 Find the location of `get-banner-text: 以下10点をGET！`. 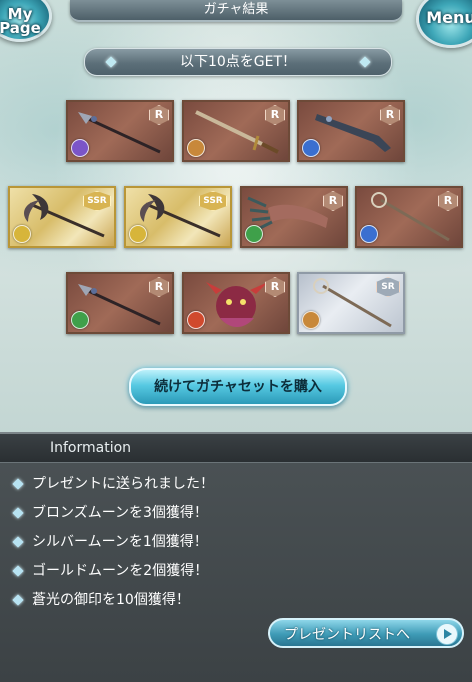

get-banner-text: 以下10点をGET！ is located at coordinates (238, 62).